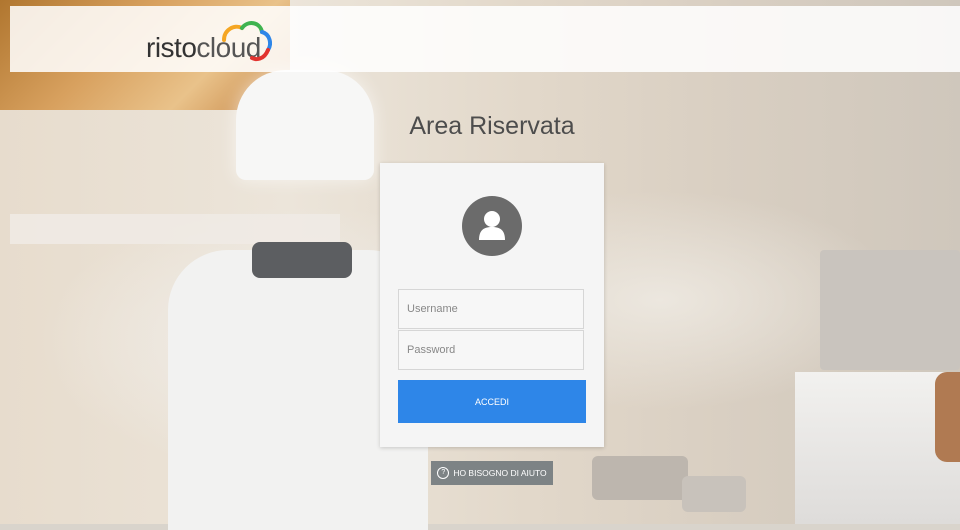  What do you see at coordinates (443, 473) in the screenshot?
I see `question-circle-icon: ?` at bounding box center [443, 473].